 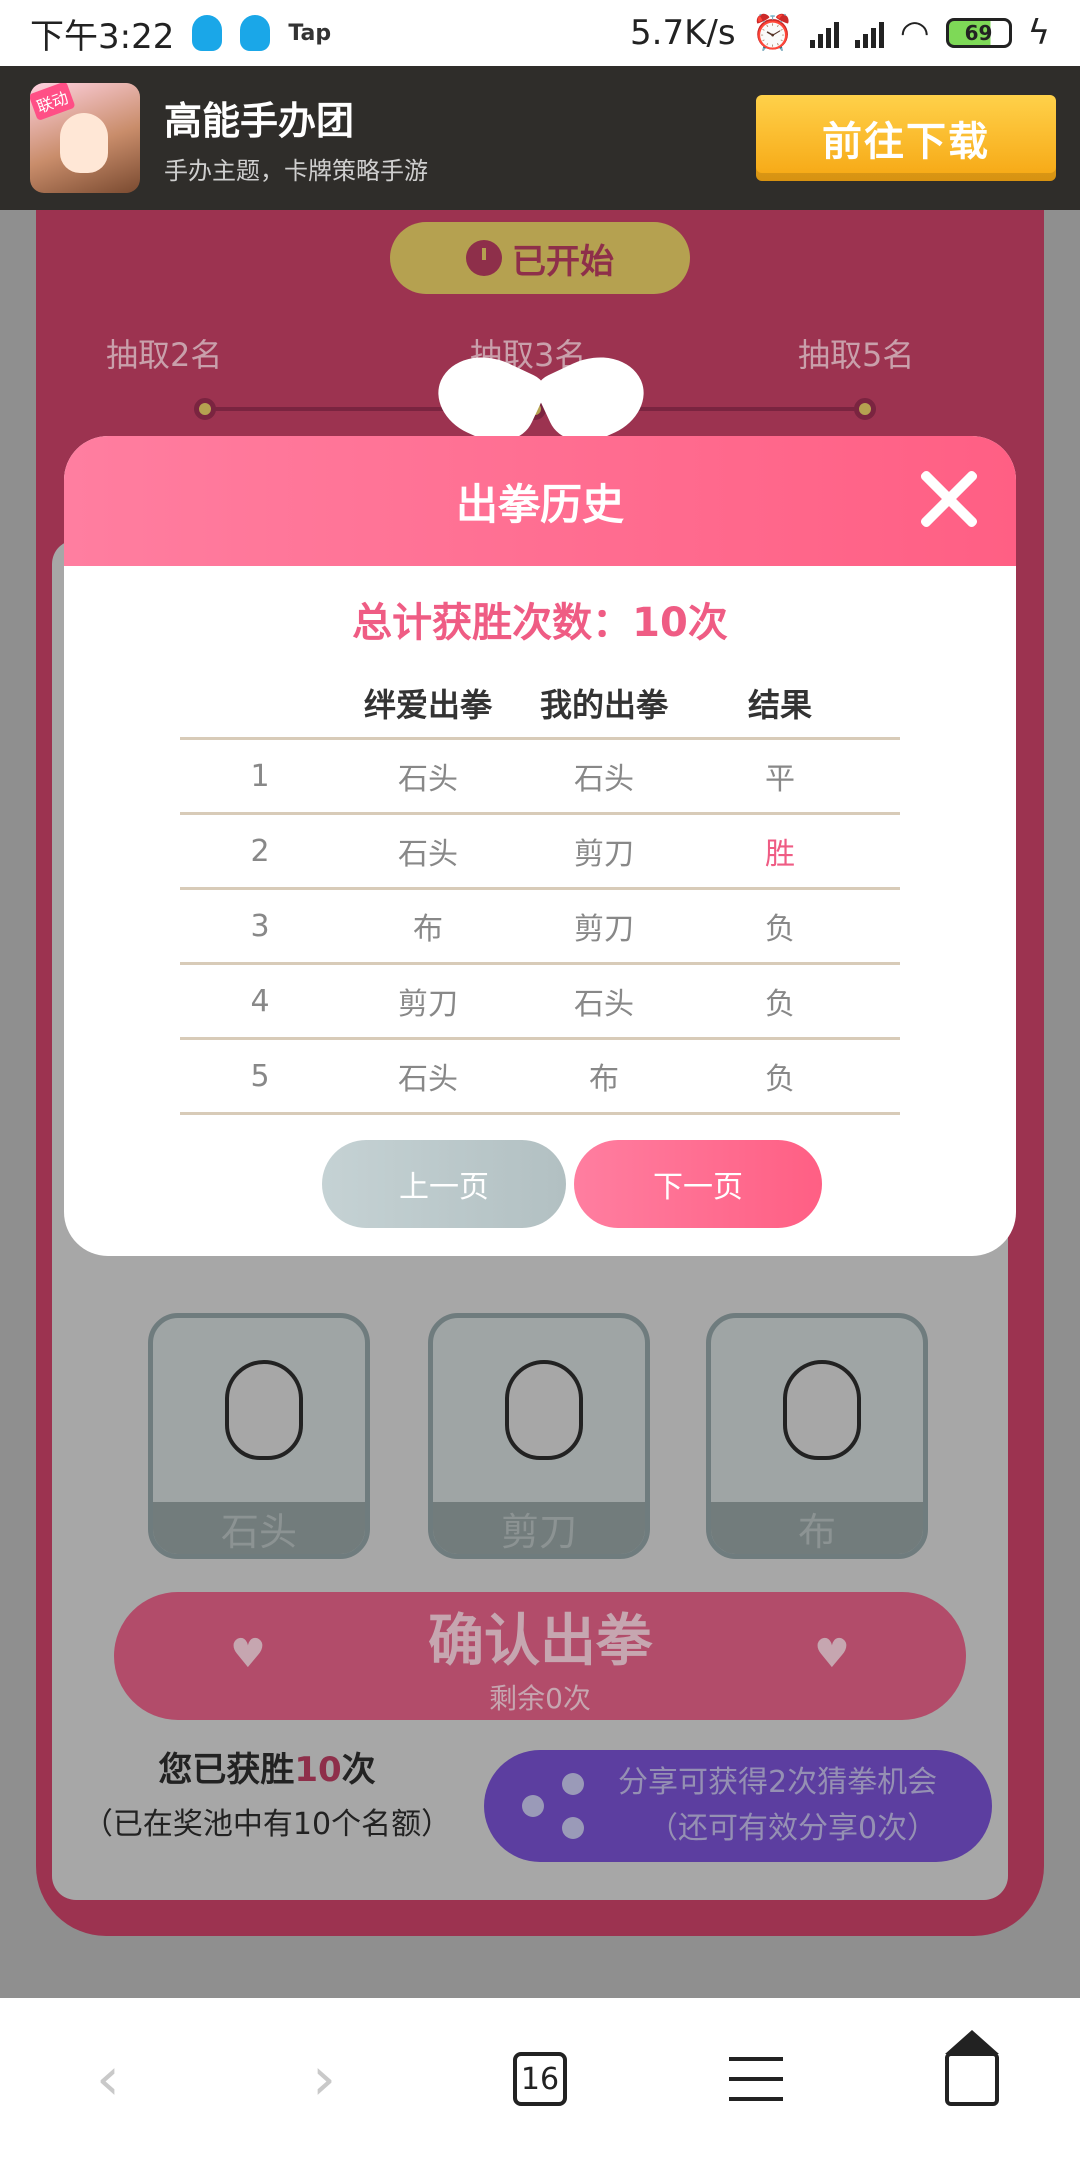 I want to click on round-number: 2, so click(x=260, y=851).